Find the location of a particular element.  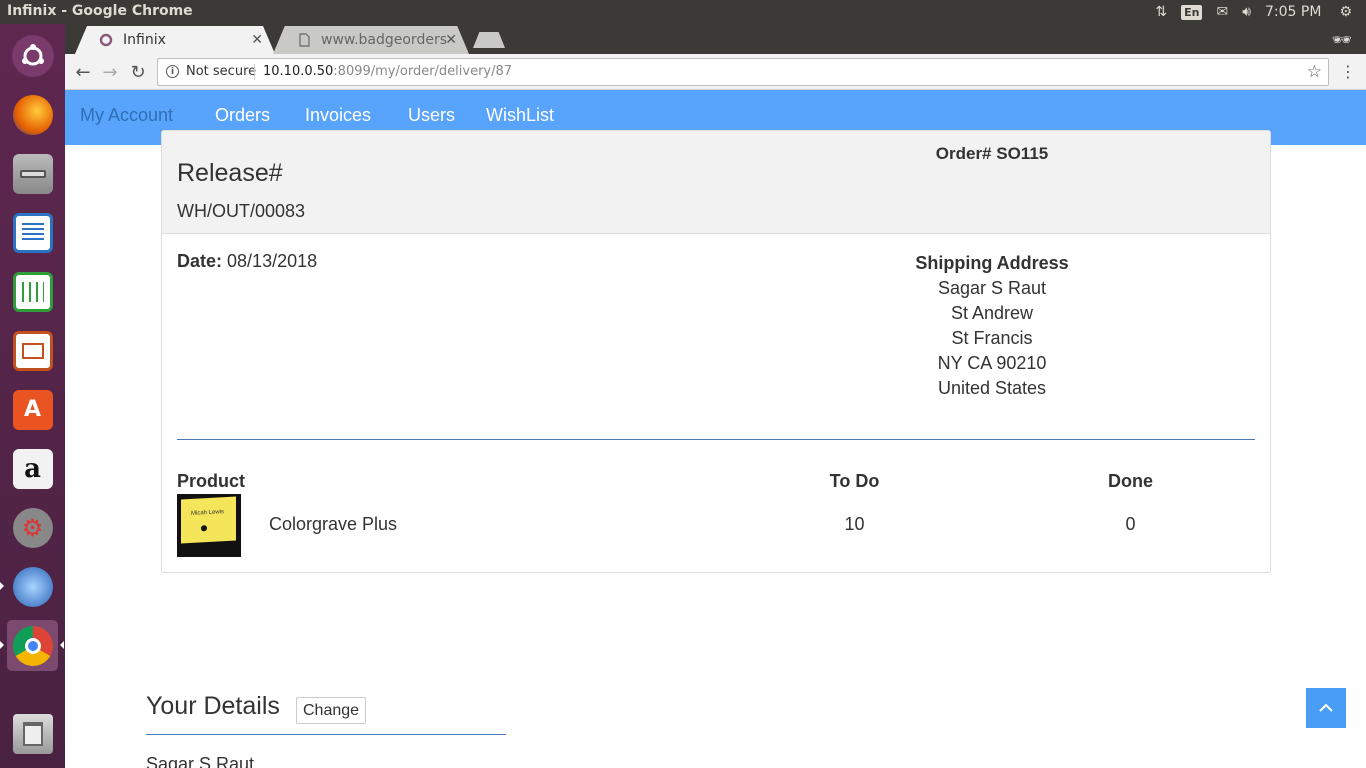

order-number: Order# SO115 is located at coordinates (992, 153).